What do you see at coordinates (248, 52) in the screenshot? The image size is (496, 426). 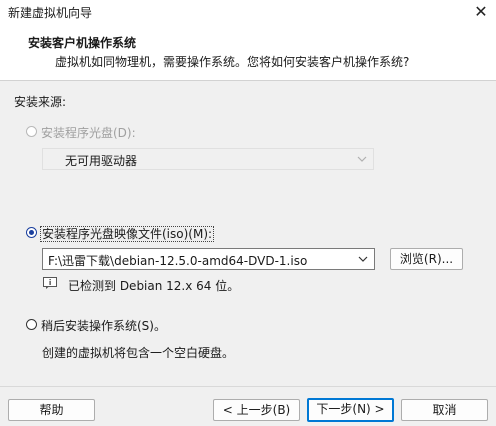 I see `wizard-header: 安装客户机操作系统 虚拟机如同物理机，需要操作系统。您将如何安装客户机操作系统?` at bounding box center [248, 52].